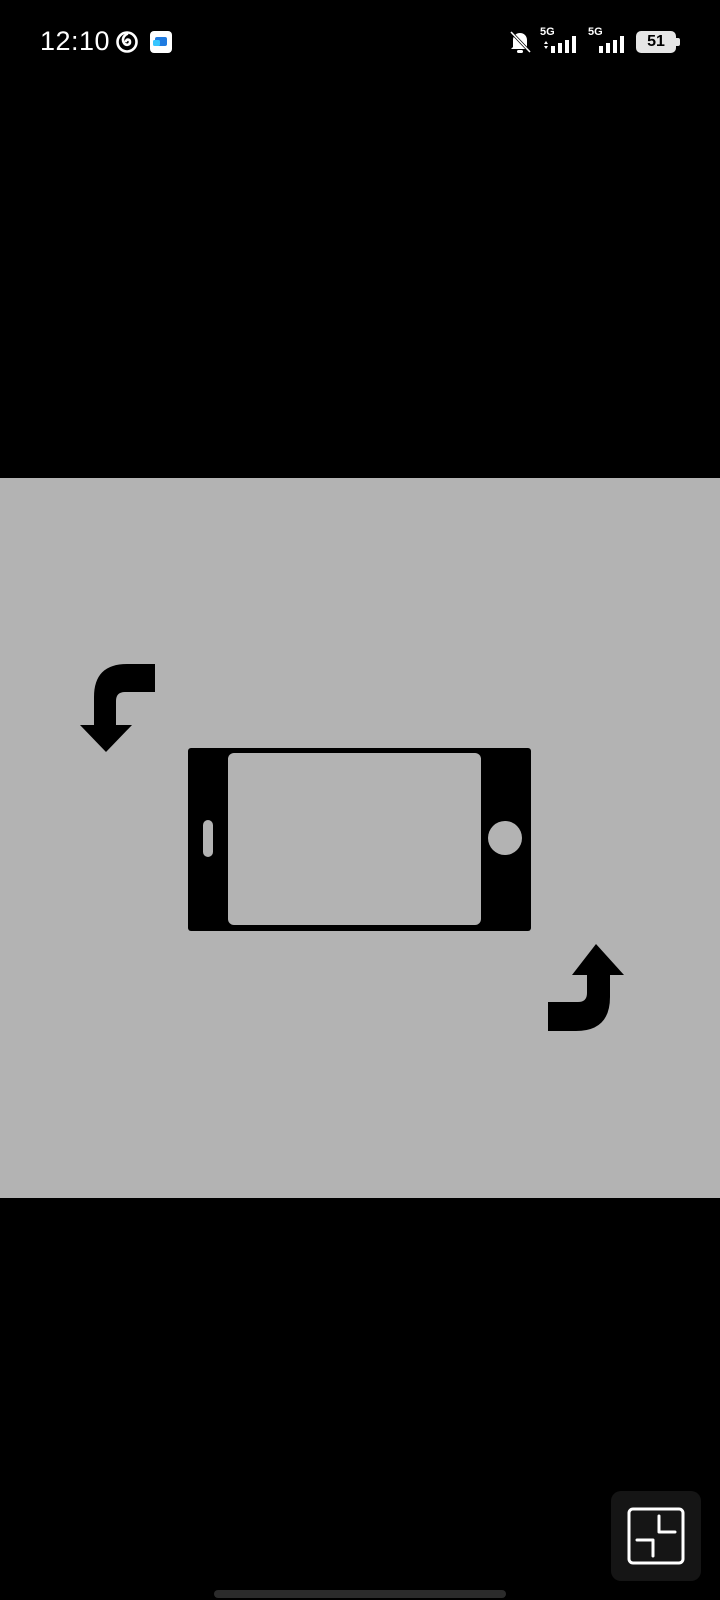 The image size is (720, 1600). I want to click on exit-fullscreen-icon, so click(656, 1536).